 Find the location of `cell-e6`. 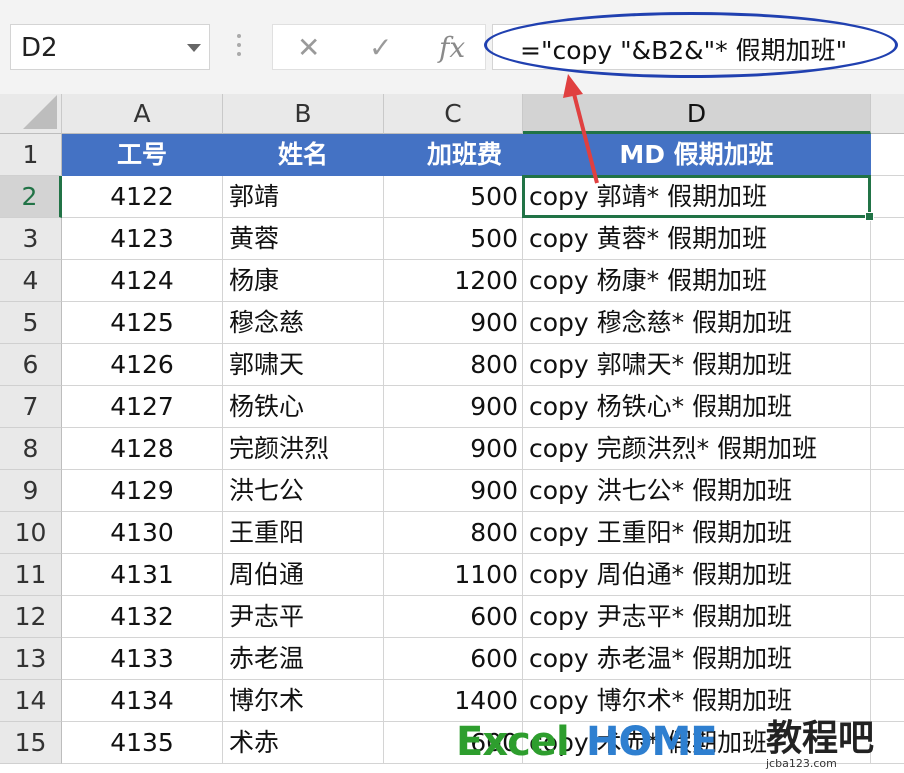

cell-e6 is located at coordinates (887, 365).